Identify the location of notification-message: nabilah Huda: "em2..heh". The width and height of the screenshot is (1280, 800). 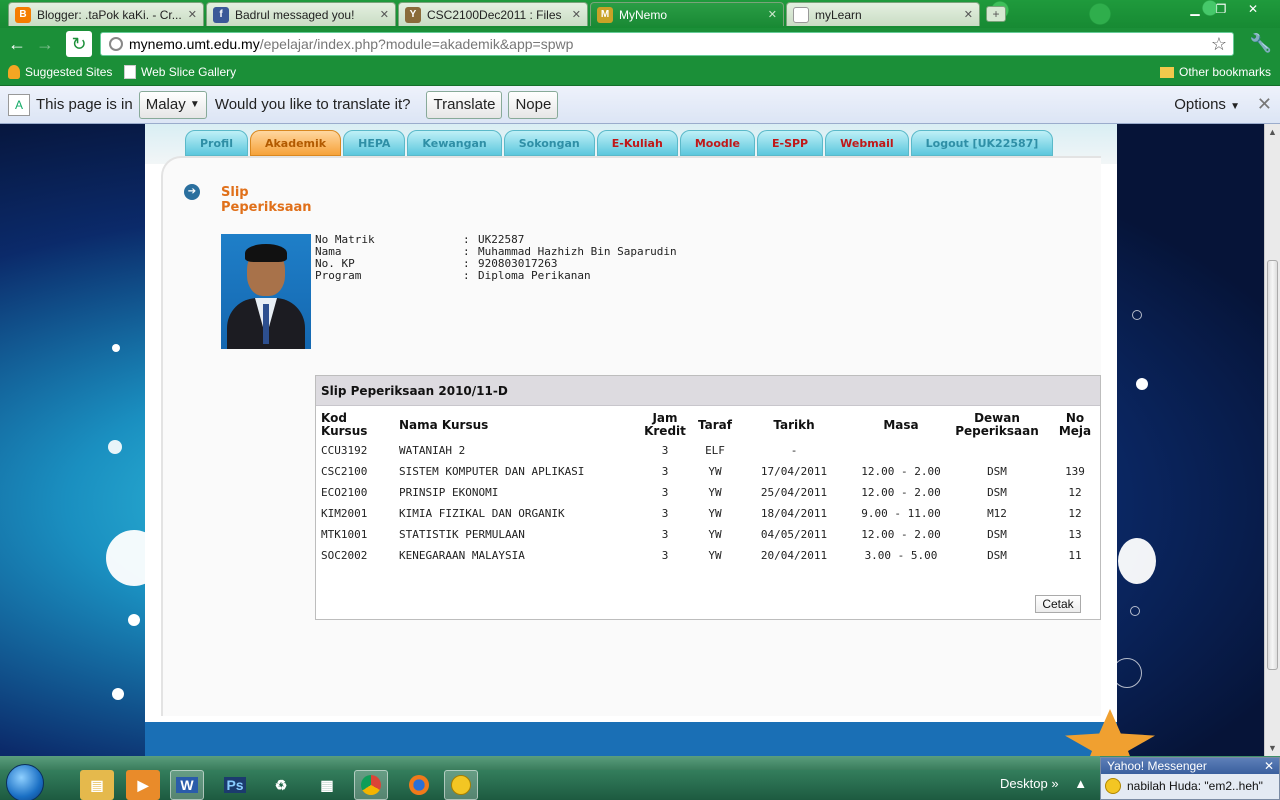
(1190, 786).